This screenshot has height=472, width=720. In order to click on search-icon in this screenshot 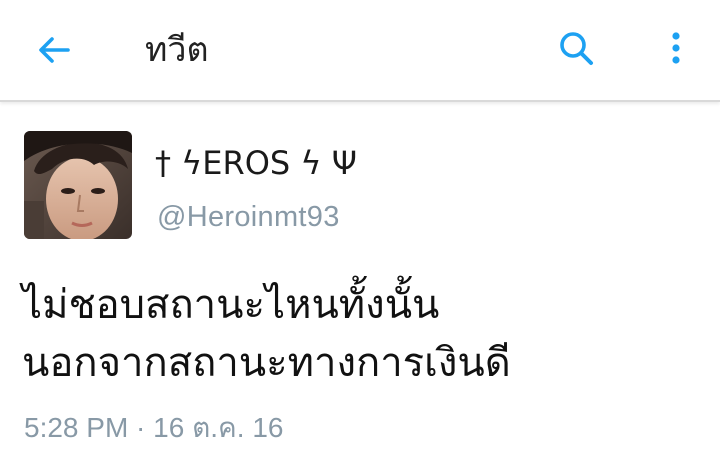, I will do `click(576, 48)`.